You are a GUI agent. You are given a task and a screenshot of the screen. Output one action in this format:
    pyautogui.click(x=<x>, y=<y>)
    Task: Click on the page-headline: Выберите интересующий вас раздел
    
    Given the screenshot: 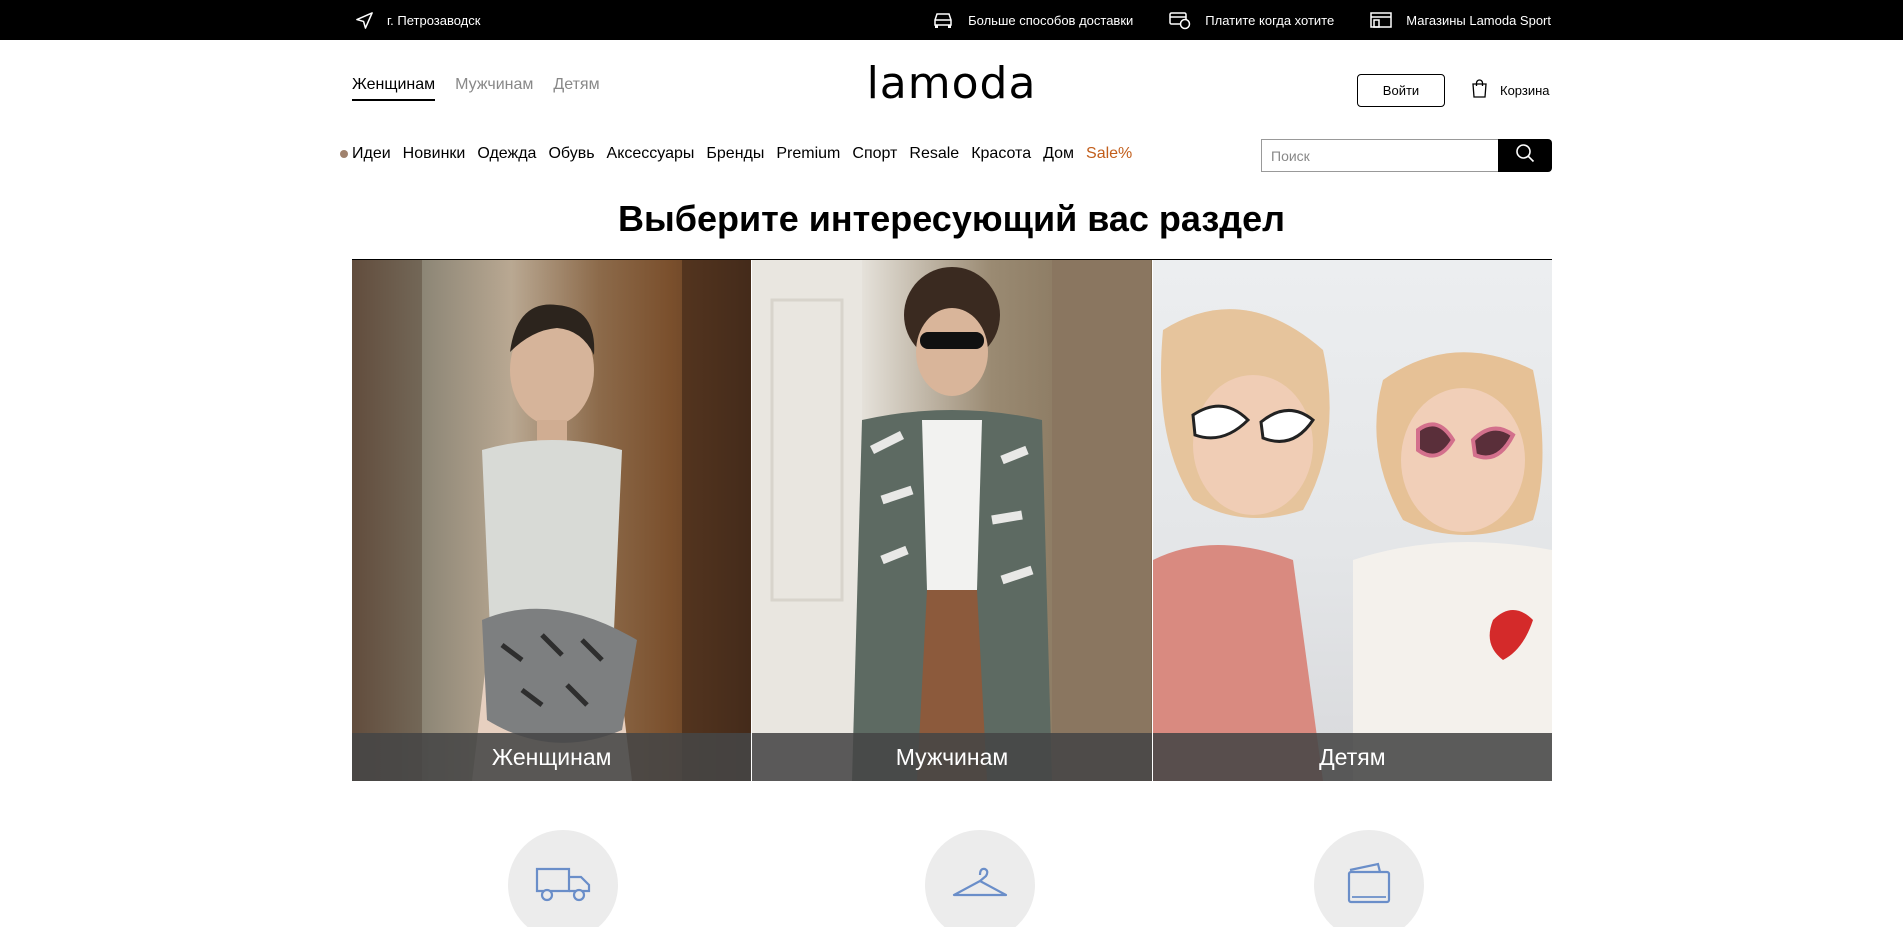 What is the action you would take?
    pyautogui.click(x=951, y=218)
    